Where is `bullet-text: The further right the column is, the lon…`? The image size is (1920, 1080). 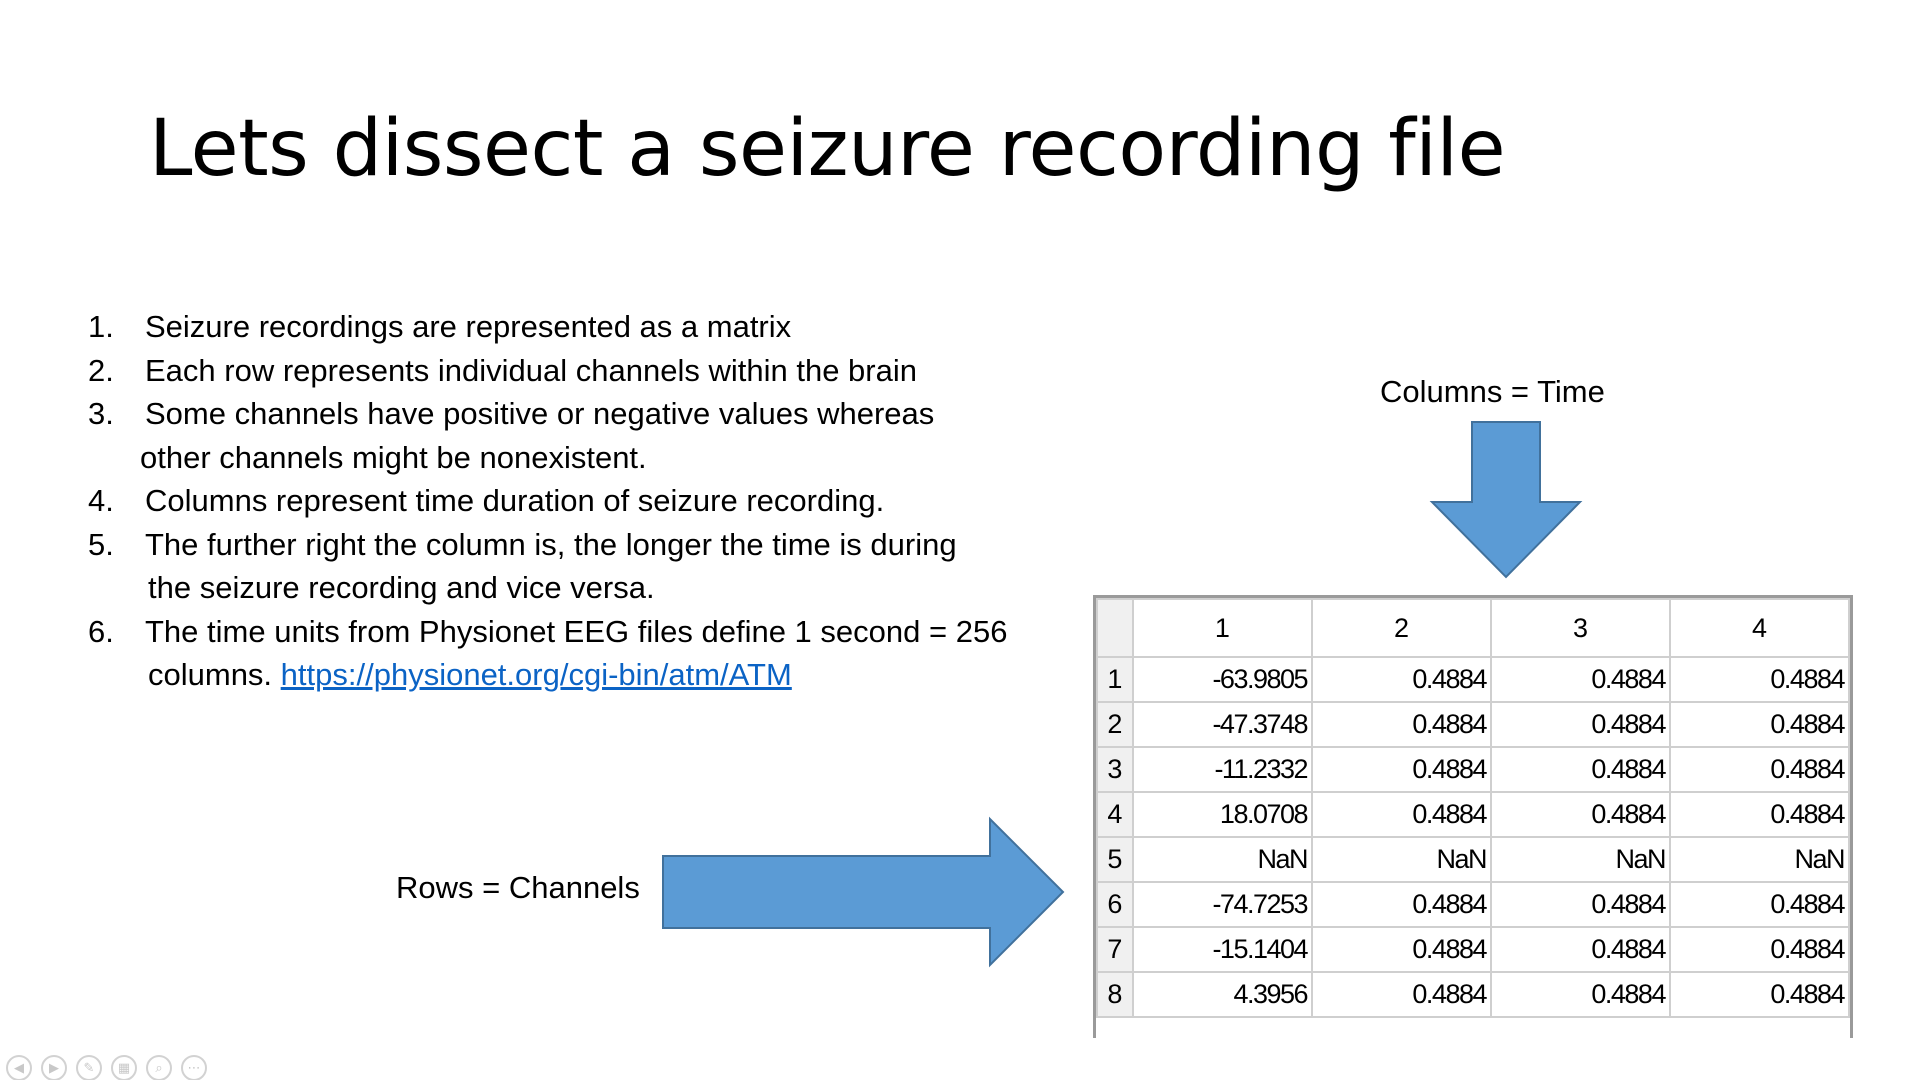
bullet-text: The further right the column is, the lon… is located at coordinates (551, 544).